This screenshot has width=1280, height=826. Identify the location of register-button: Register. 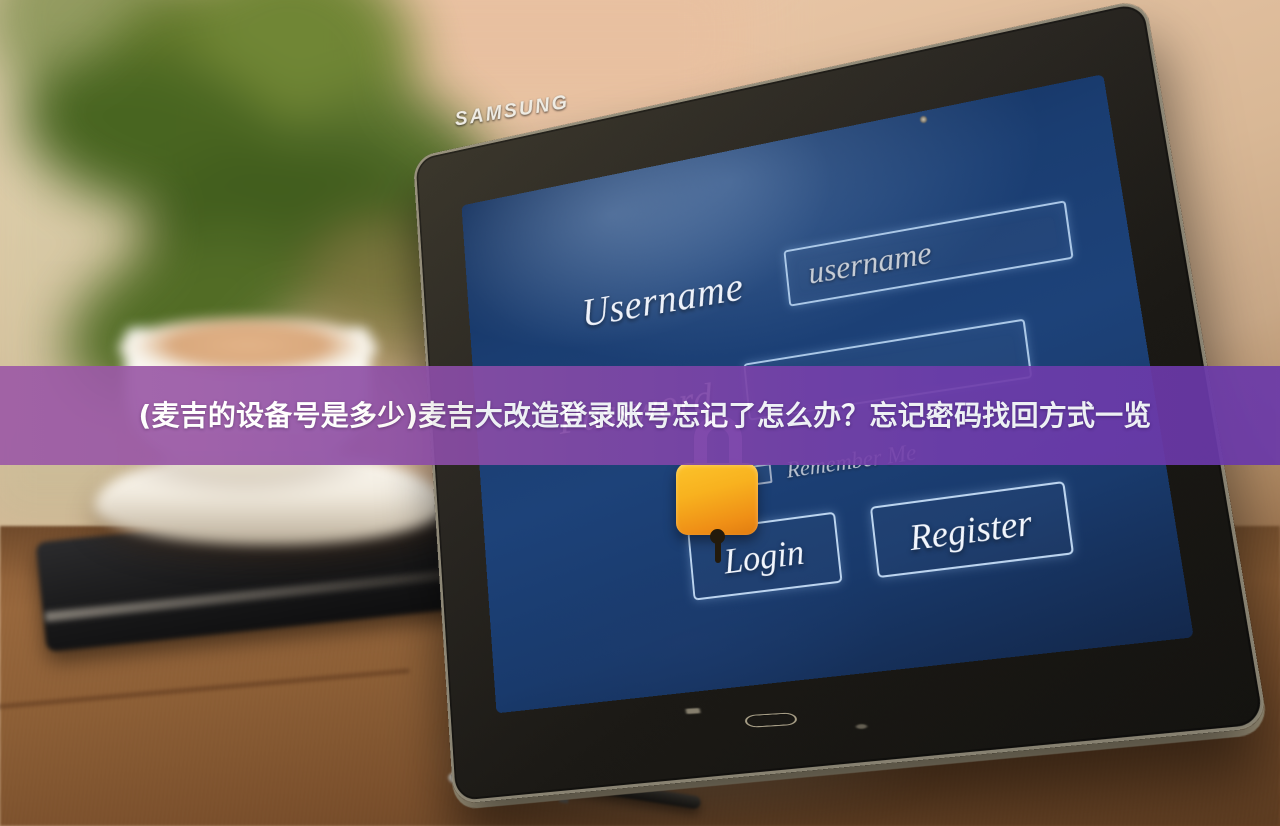
(972, 529).